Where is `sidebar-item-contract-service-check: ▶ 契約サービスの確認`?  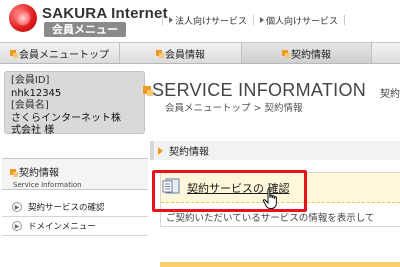 sidebar-item-contract-service-check: ▶ 契約サービスの確認 is located at coordinates (75, 207).